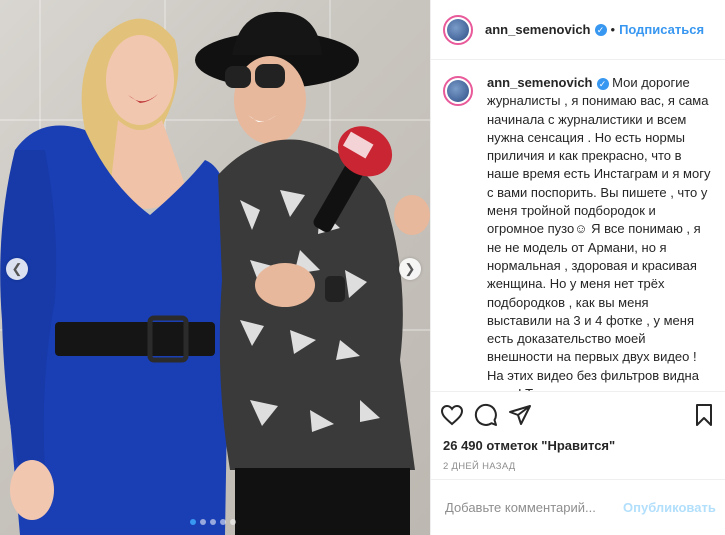 Image resolution: width=725 pixels, height=535 pixels. I want to click on save-button, so click(704, 415).